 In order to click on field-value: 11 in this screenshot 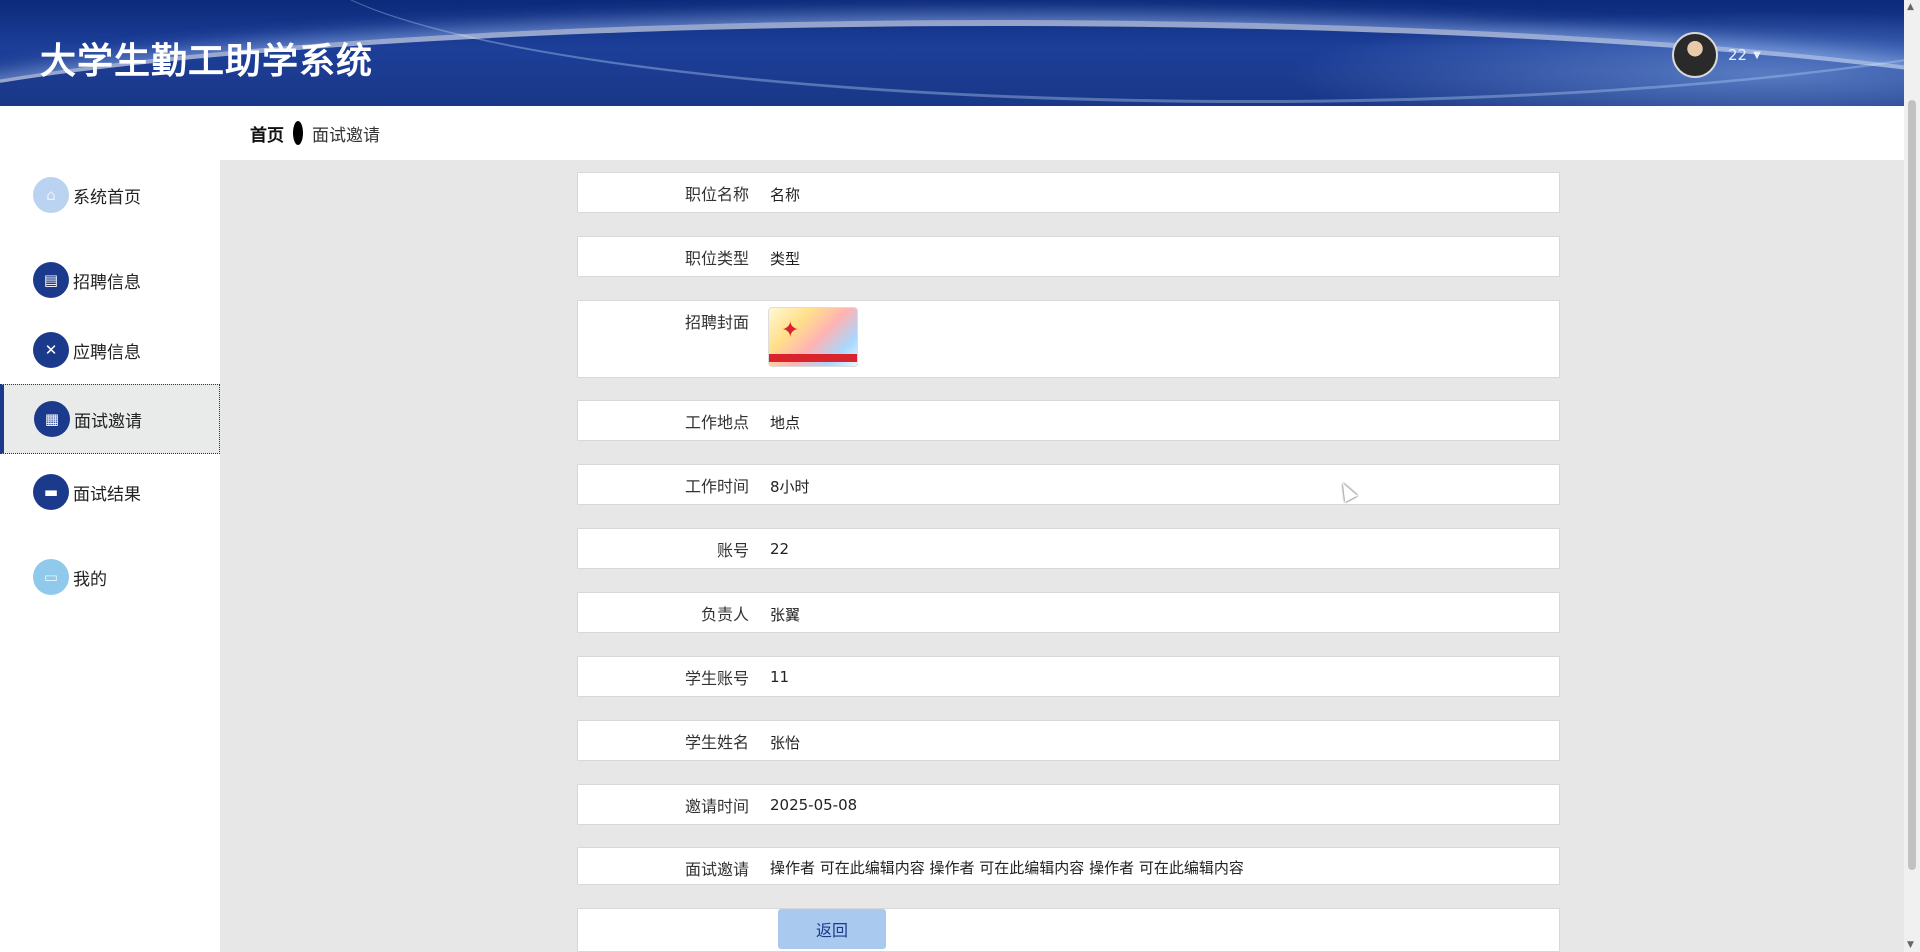, I will do `click(780, 677)`.